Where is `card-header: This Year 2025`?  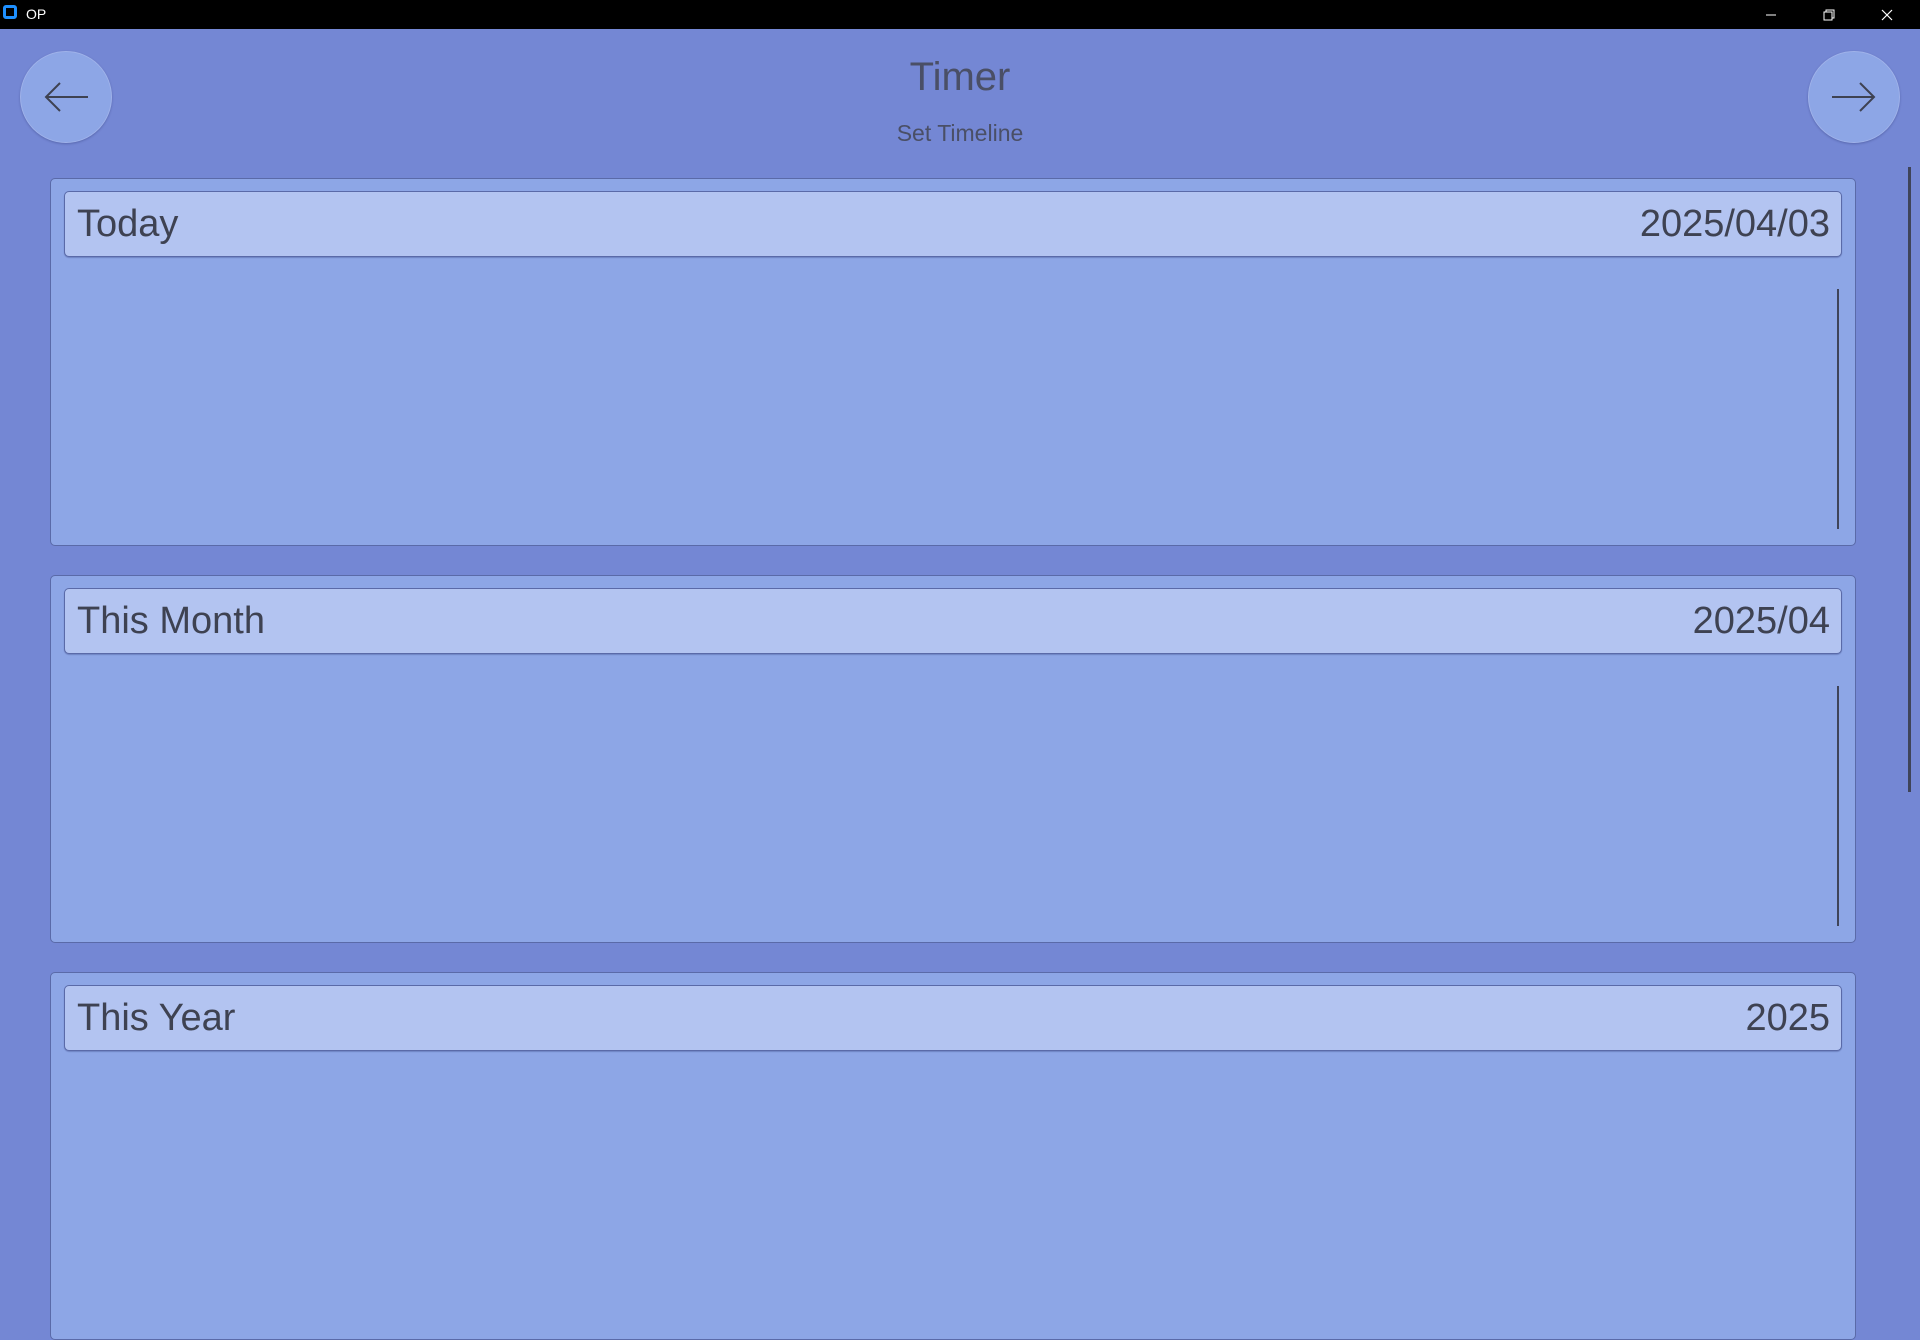 card-header: This Year 2025 is located at coordinates (953, 1018).